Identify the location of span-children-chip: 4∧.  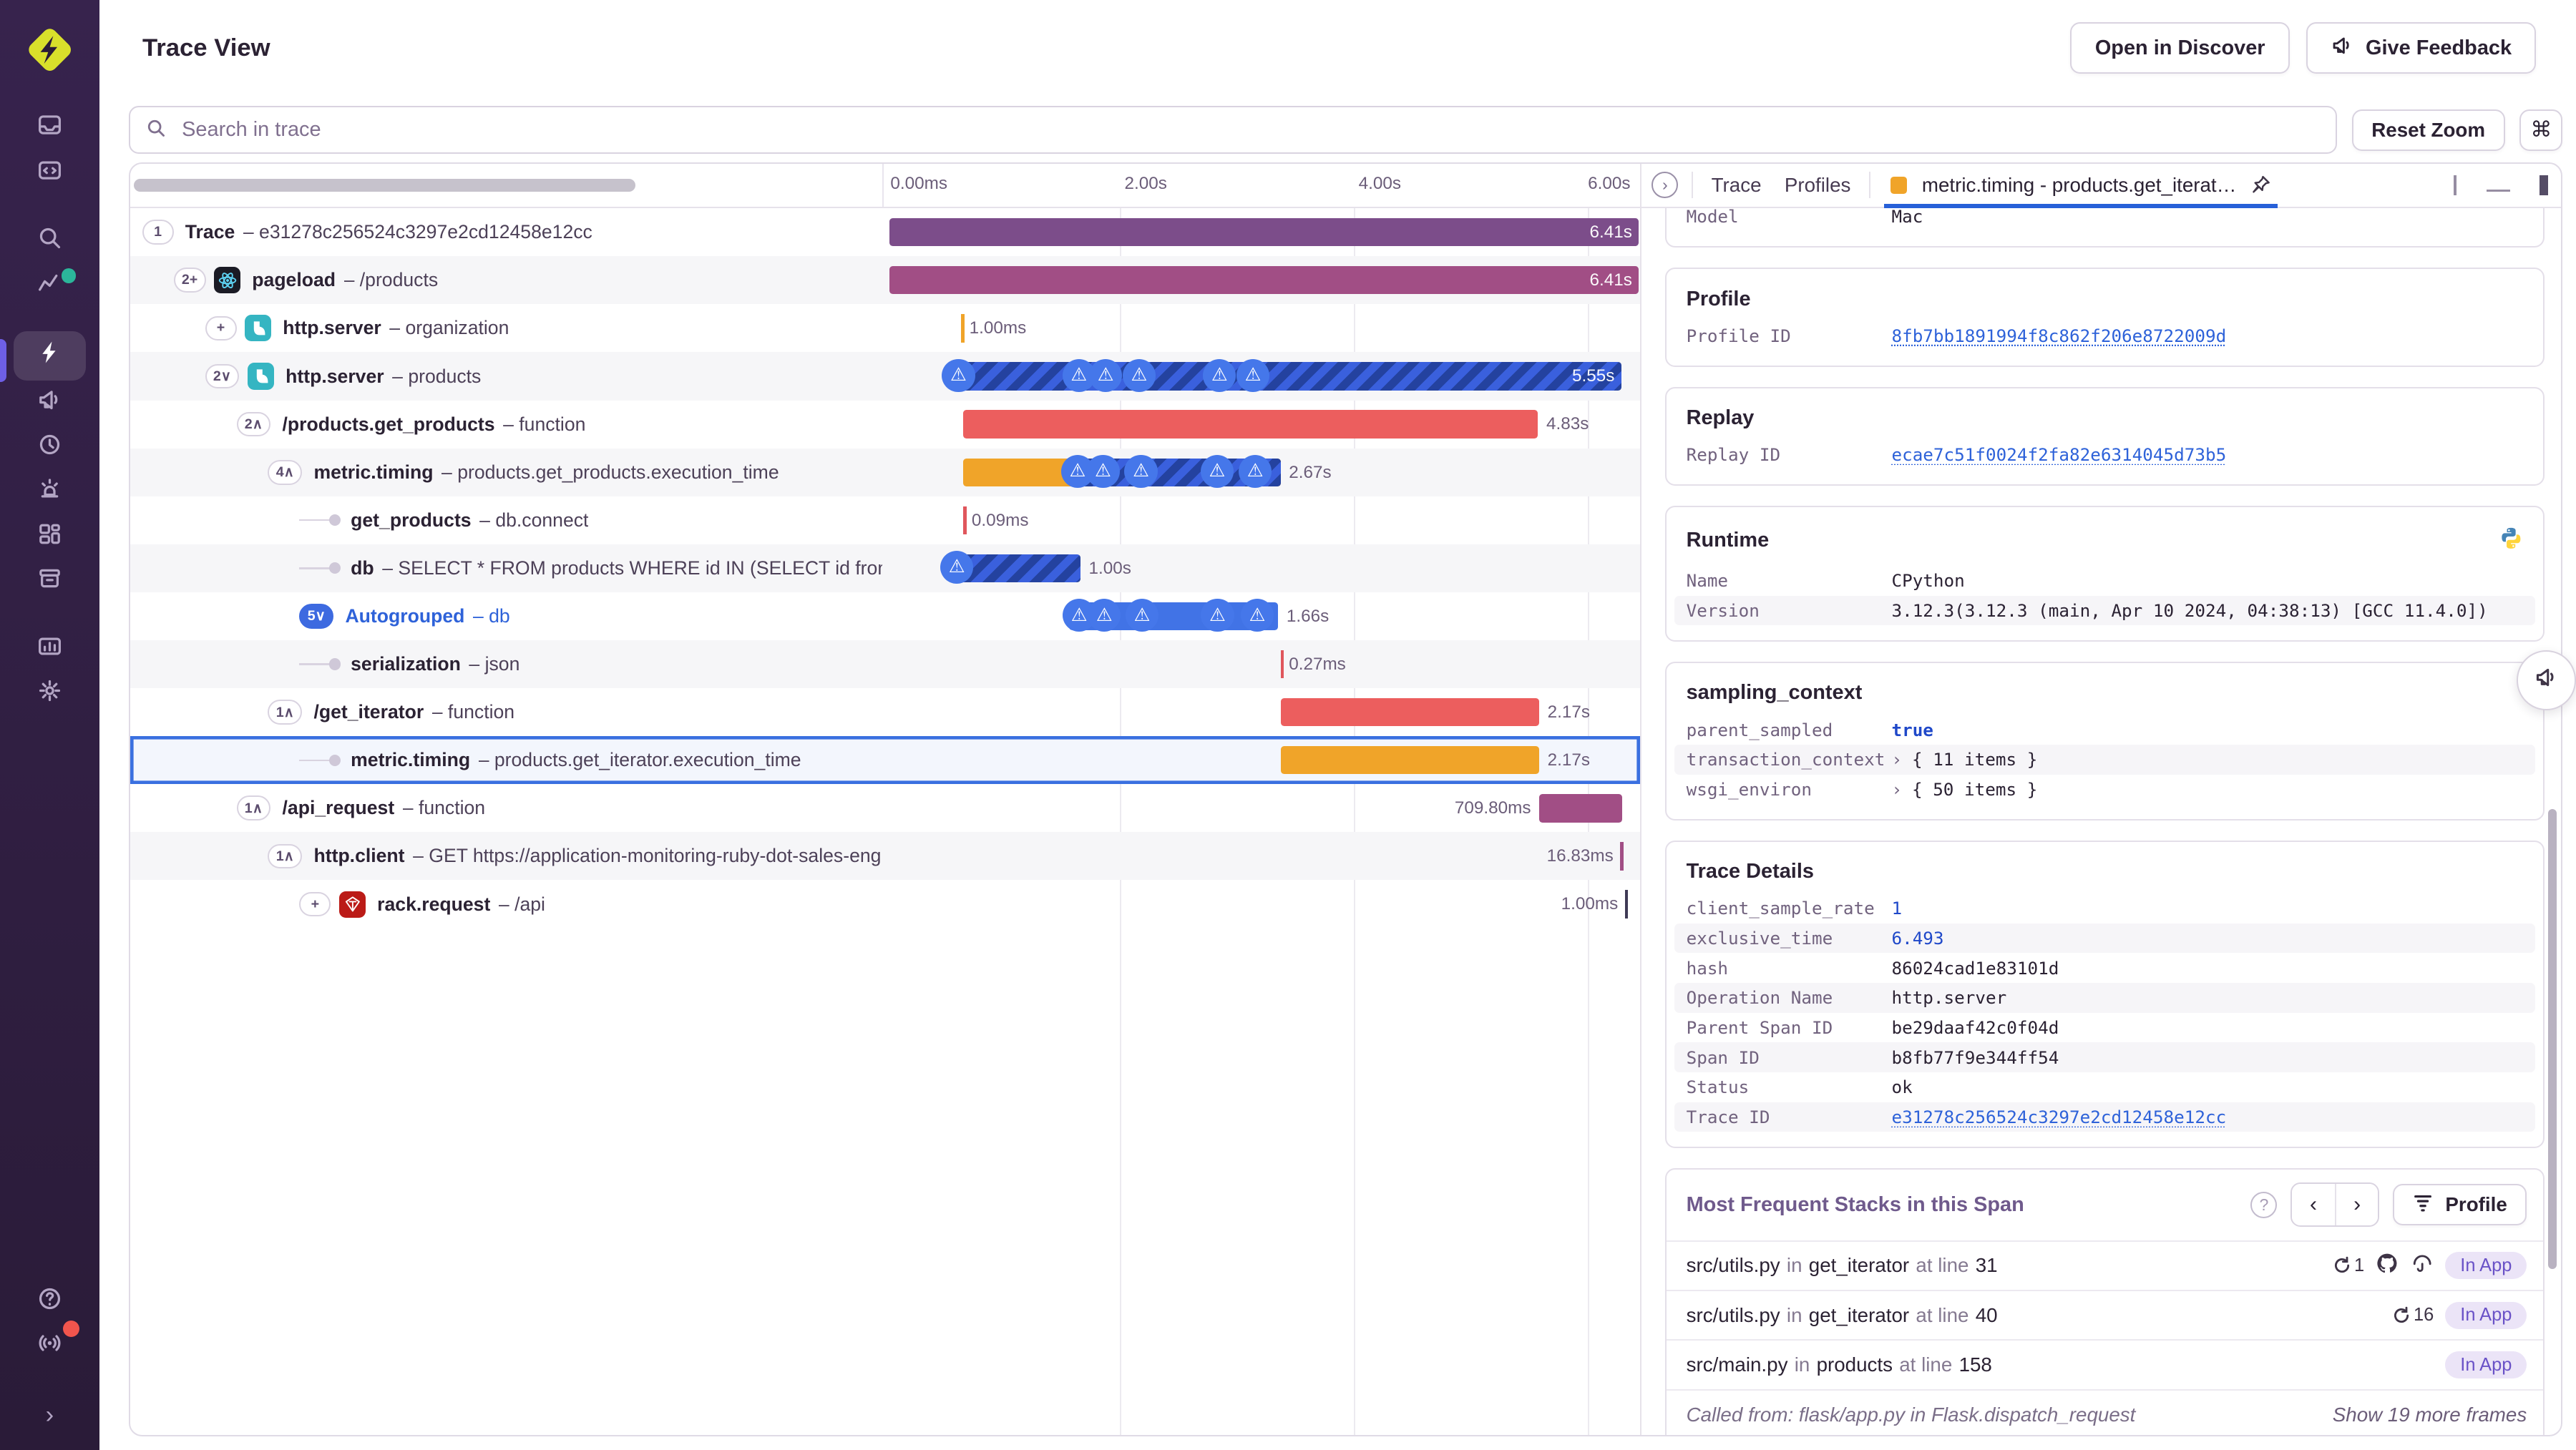
(285, 472).